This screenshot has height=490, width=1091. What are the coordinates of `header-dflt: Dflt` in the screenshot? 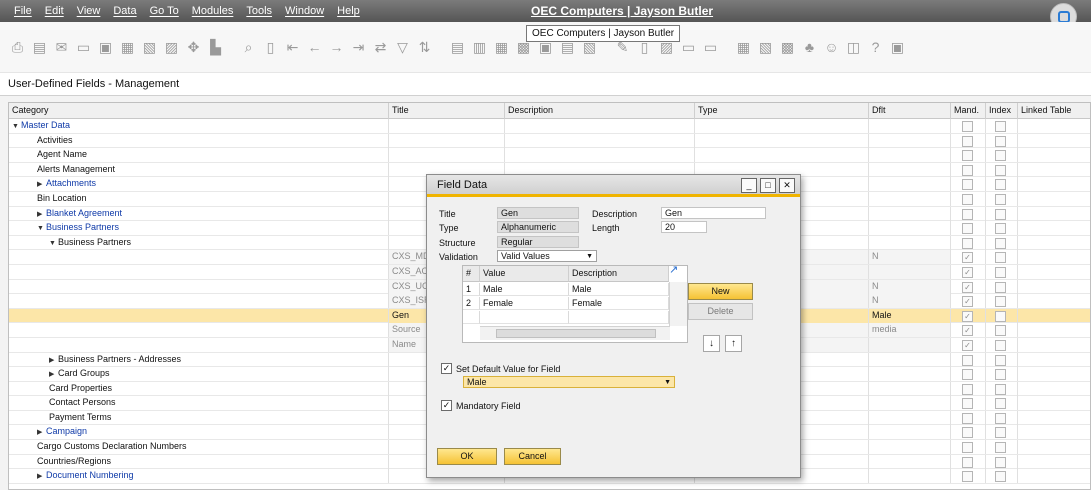 It's located at (910, 111).